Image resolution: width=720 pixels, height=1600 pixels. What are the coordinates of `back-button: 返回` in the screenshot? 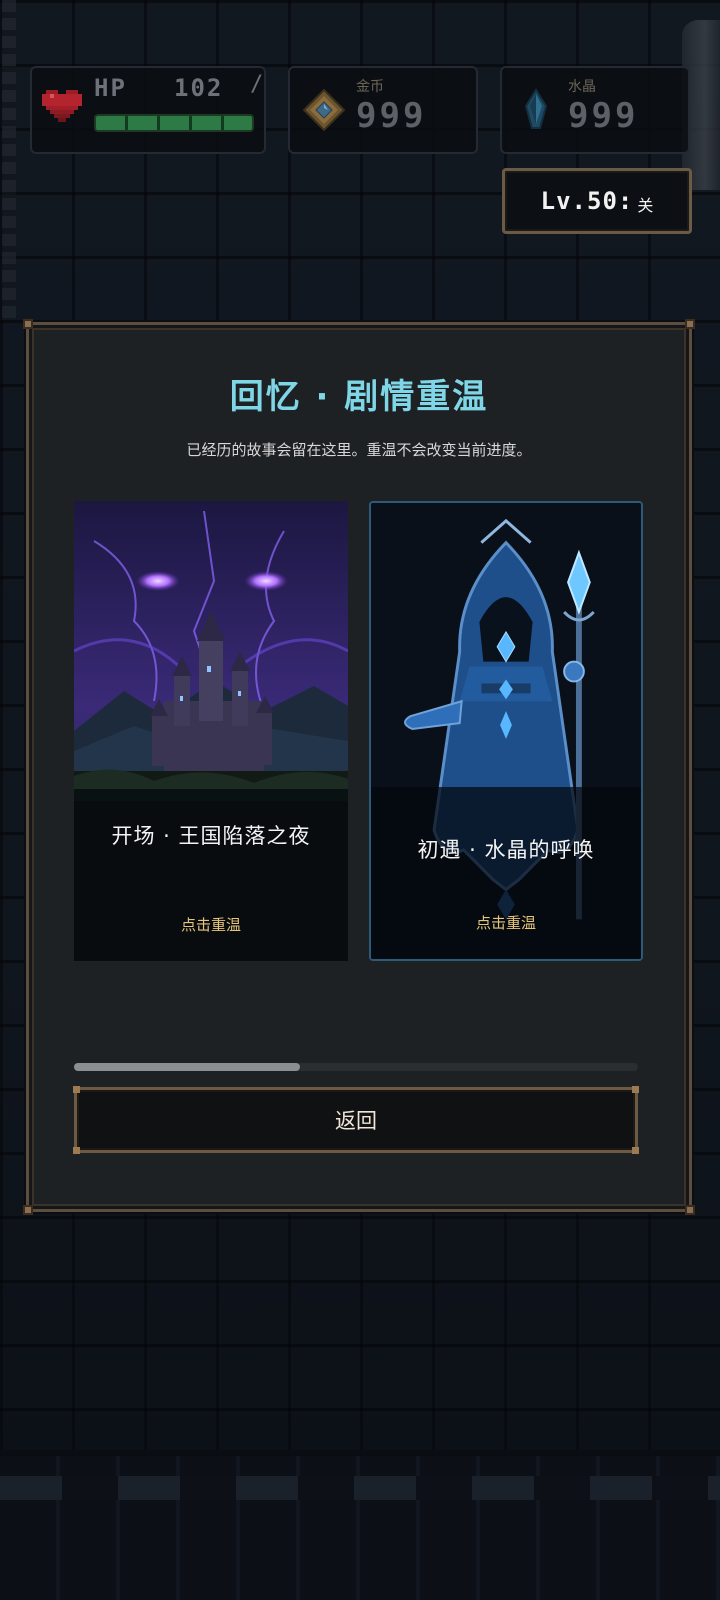 It's located at (356, 1120).